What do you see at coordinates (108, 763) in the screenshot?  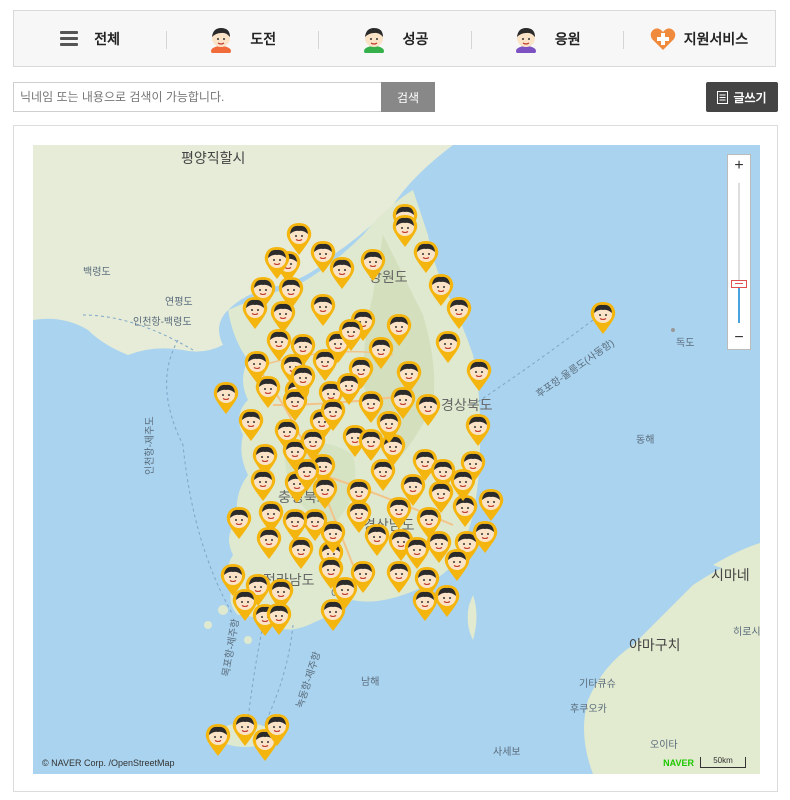 I see `map-copyright: © NAVER Corp. /OpenStreetMap` at bounding box center [108, 763].